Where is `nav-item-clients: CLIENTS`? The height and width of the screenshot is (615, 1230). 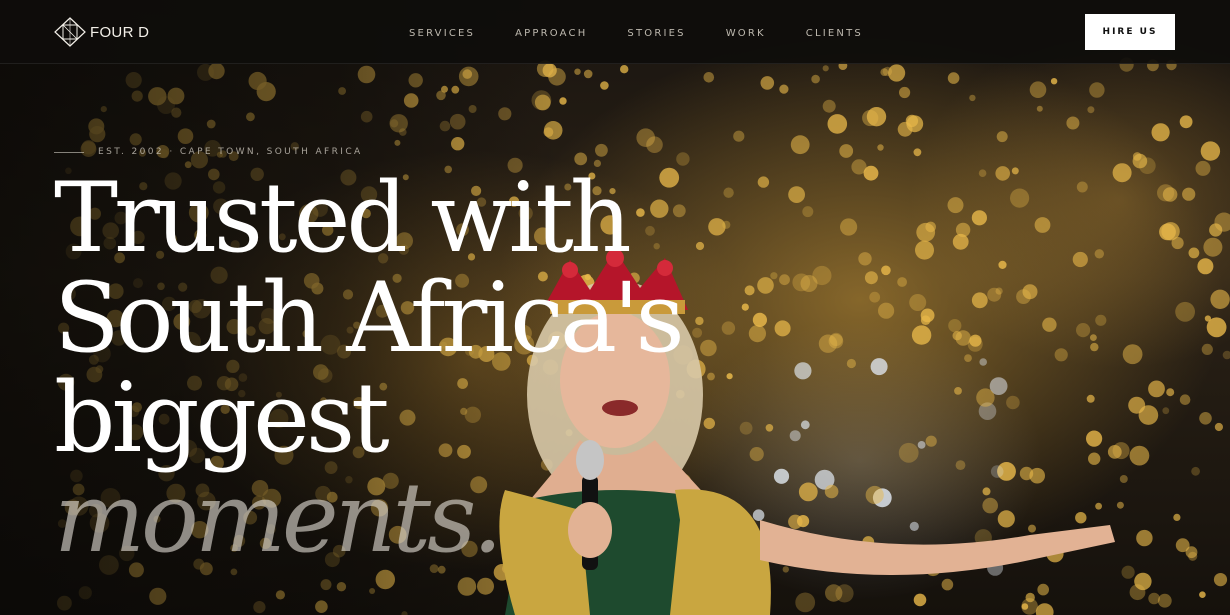 nav-item-clients: CLIENTS is located at coordinates (834, 33).